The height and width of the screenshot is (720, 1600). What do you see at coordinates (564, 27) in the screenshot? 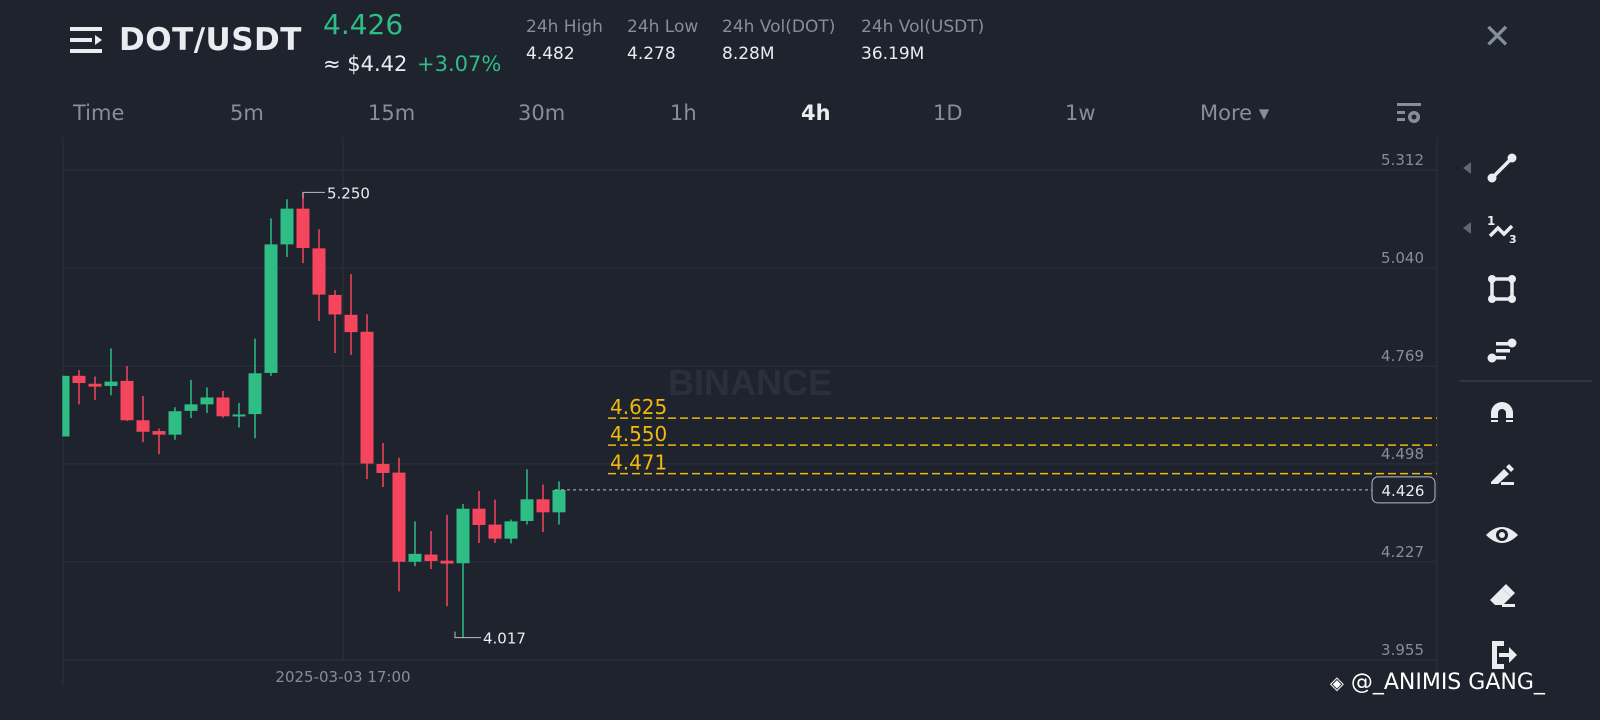
I see `stat-label: 24h High` at bounding box center [564, 27].